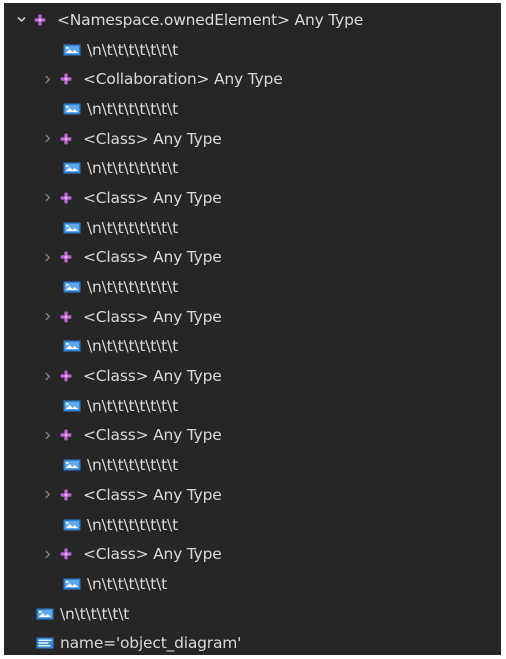  Describe the element at coordinates (252, 584) in the screenshot. I see `tree-node-text: \n\t\t\t\t\t\t` at that location.